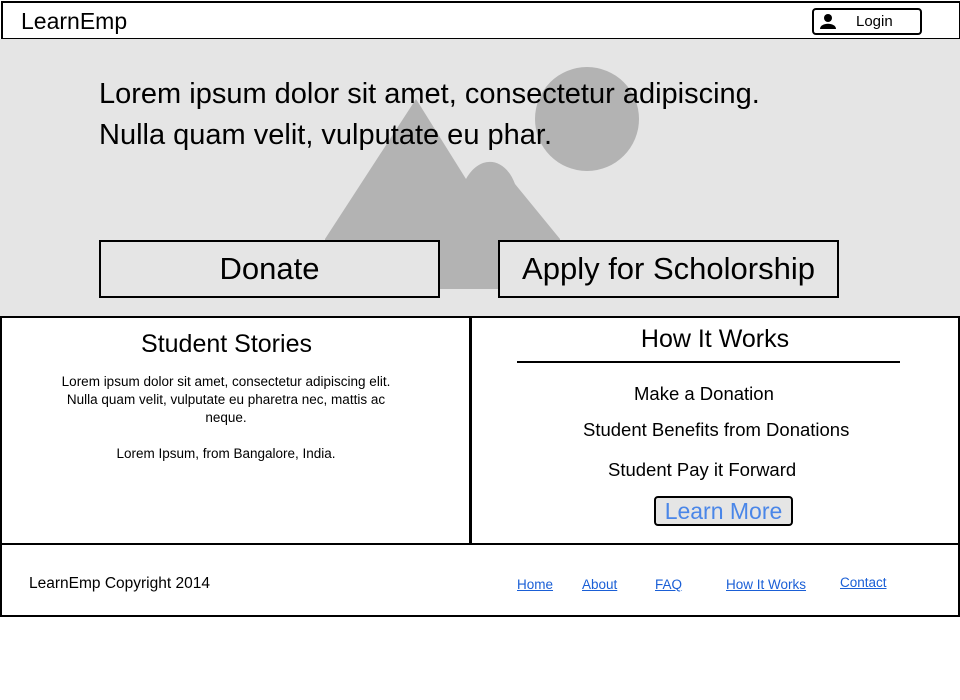 This screenshot has height=700, width=960. I want to click on footer-link-home: Home, so click(535, 585).